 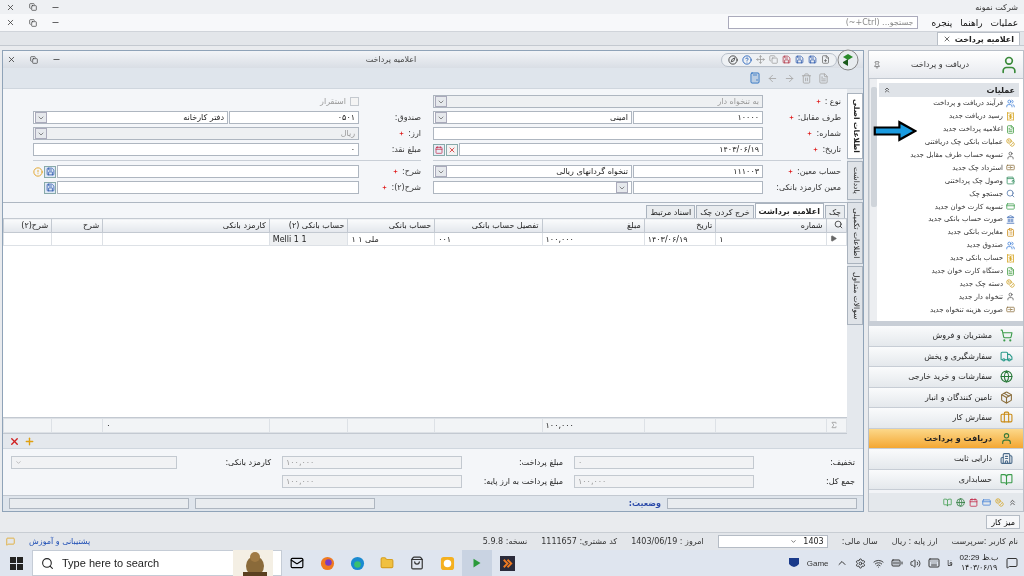 What do you see at coordinates (946, 336) in the screenshot?
I see `module-button: مشتریان و فروش` at bounding box center [946, 336].